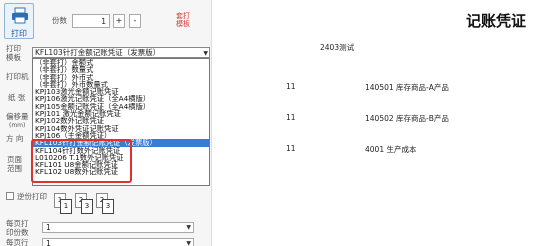  I want to click on template-annotation: 套打 模板, so click(183, 20).